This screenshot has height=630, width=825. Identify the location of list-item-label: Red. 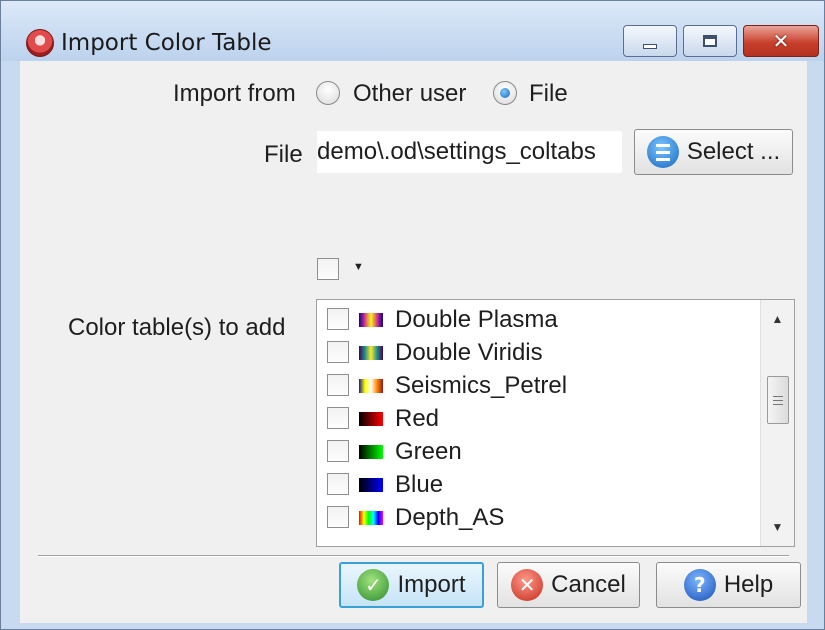
(417, 418).